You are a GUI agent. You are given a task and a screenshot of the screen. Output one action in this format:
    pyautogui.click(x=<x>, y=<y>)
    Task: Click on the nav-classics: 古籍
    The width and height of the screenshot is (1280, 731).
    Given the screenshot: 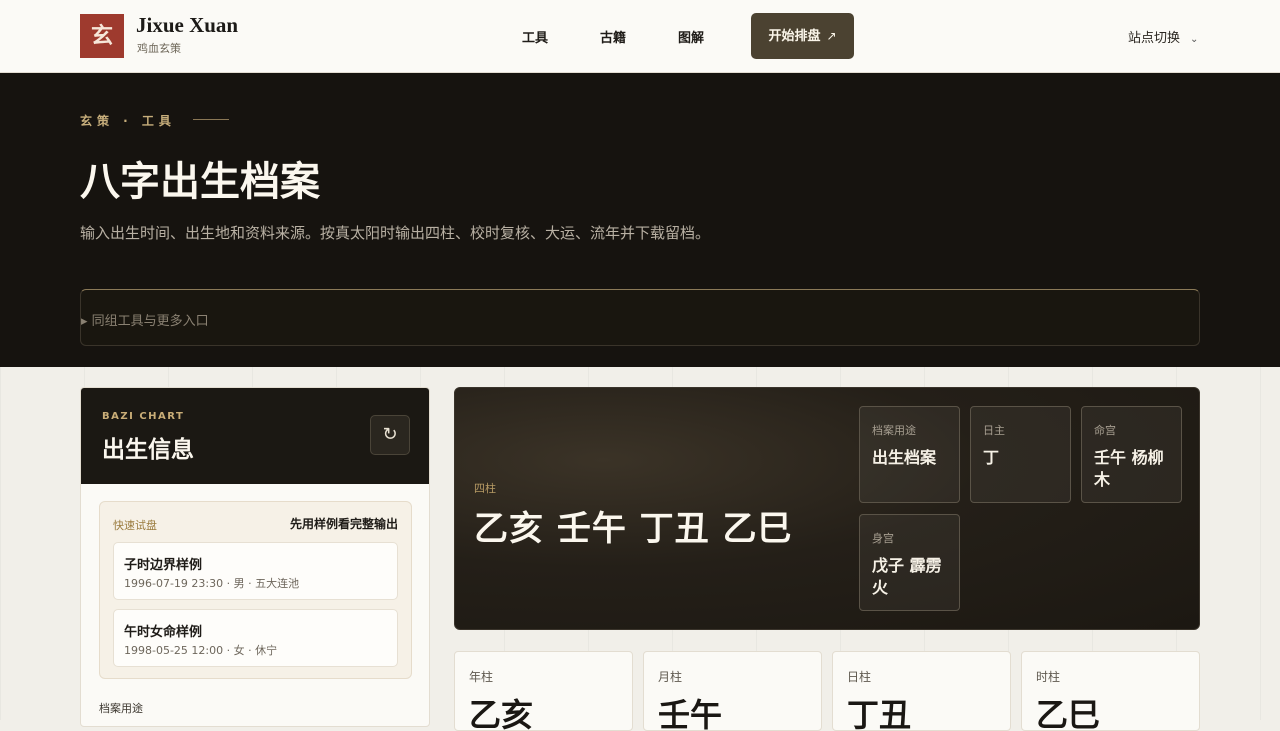 What is the action you would take?
    pyautogui.click(x=613, y=36)
    